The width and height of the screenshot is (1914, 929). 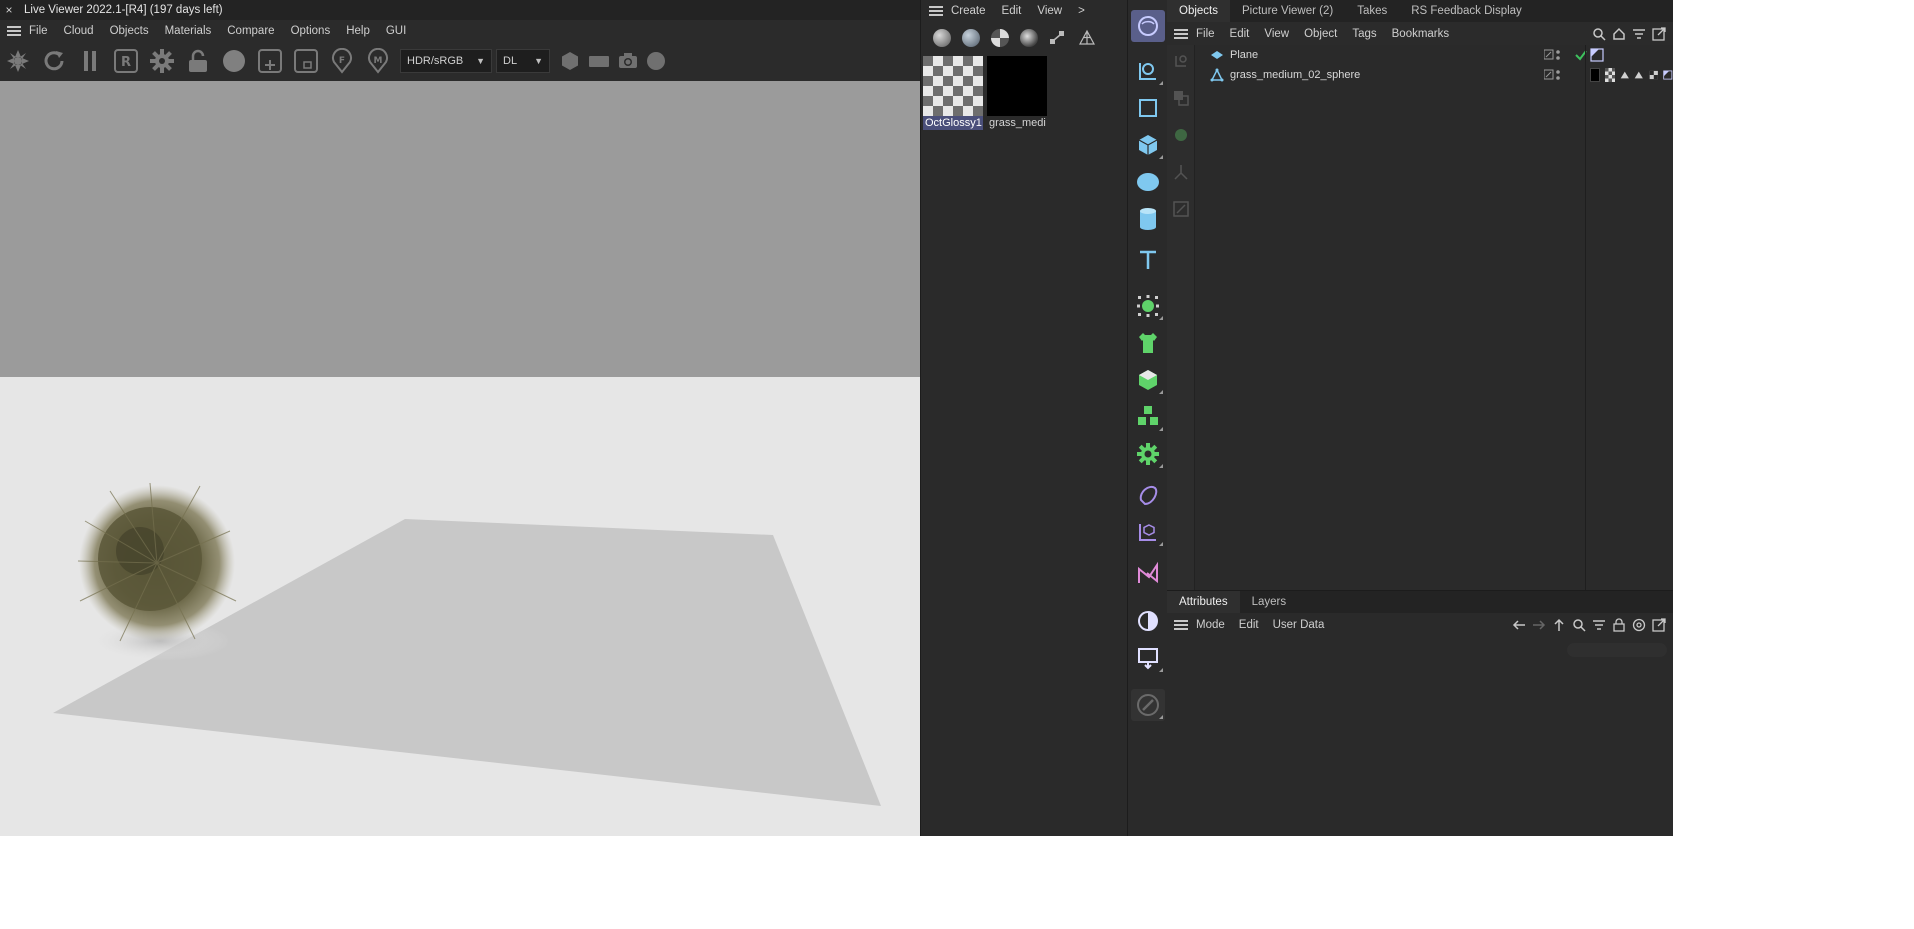 What do you see at coordinates (1659, 625) in the screenshot?
I see `new-window-icon` at bounding box center [1659, 625].